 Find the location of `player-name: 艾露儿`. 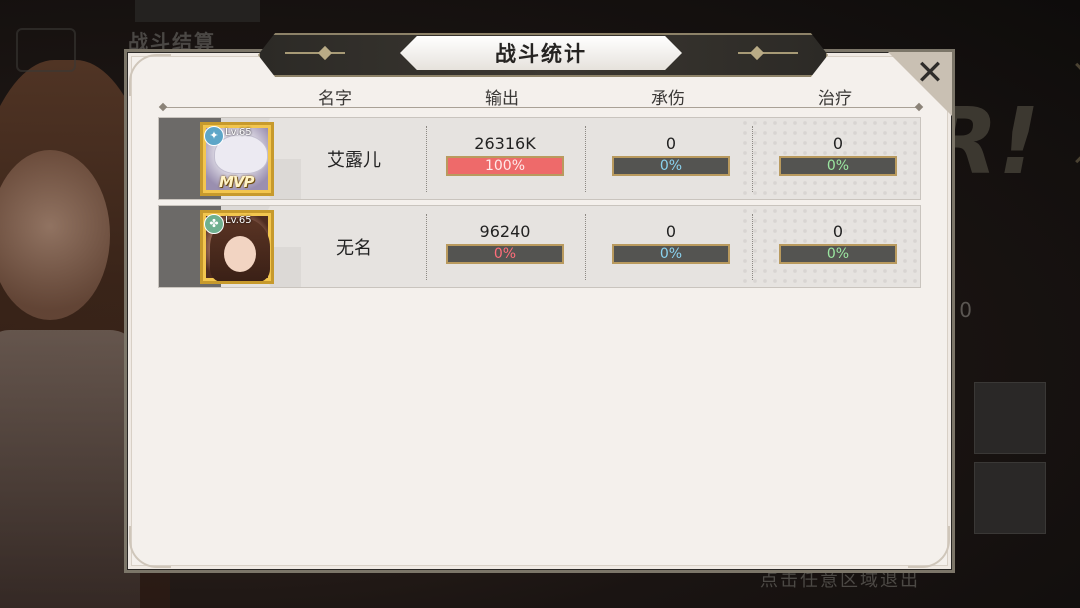

player-name: 艾露儿 is located at coordinates (354, 160).